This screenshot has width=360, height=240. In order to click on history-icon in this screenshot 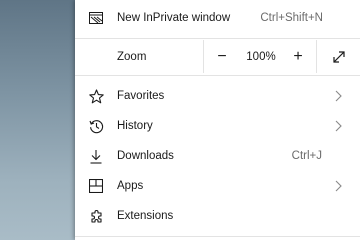, I will do `click(96, 126)`.